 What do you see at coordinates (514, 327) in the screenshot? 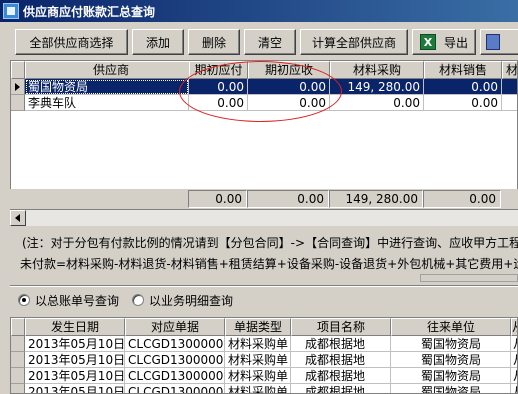
I see `col-header-next: 从` at bounding box center [514, 327].